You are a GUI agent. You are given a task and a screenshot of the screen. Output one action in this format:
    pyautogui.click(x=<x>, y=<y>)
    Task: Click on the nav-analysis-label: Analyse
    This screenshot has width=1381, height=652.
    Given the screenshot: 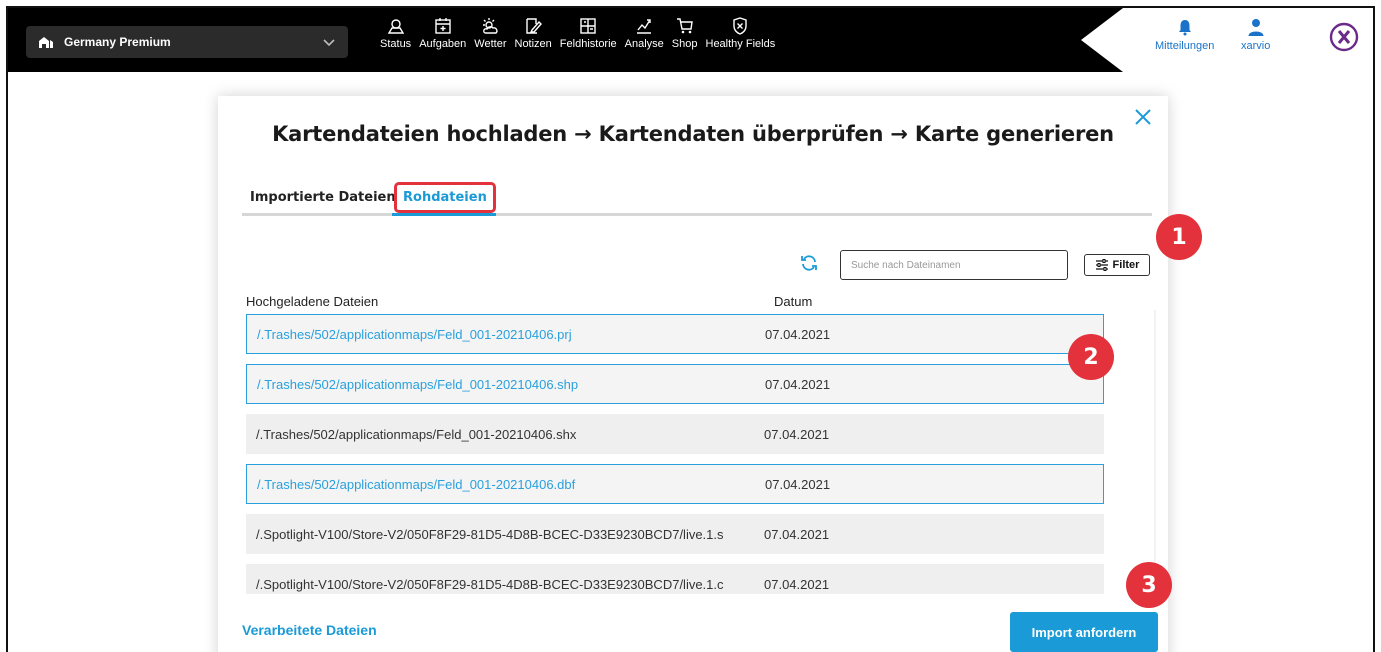 What is the action you would take?
    pyautogui.click(x=644, y=44)
    